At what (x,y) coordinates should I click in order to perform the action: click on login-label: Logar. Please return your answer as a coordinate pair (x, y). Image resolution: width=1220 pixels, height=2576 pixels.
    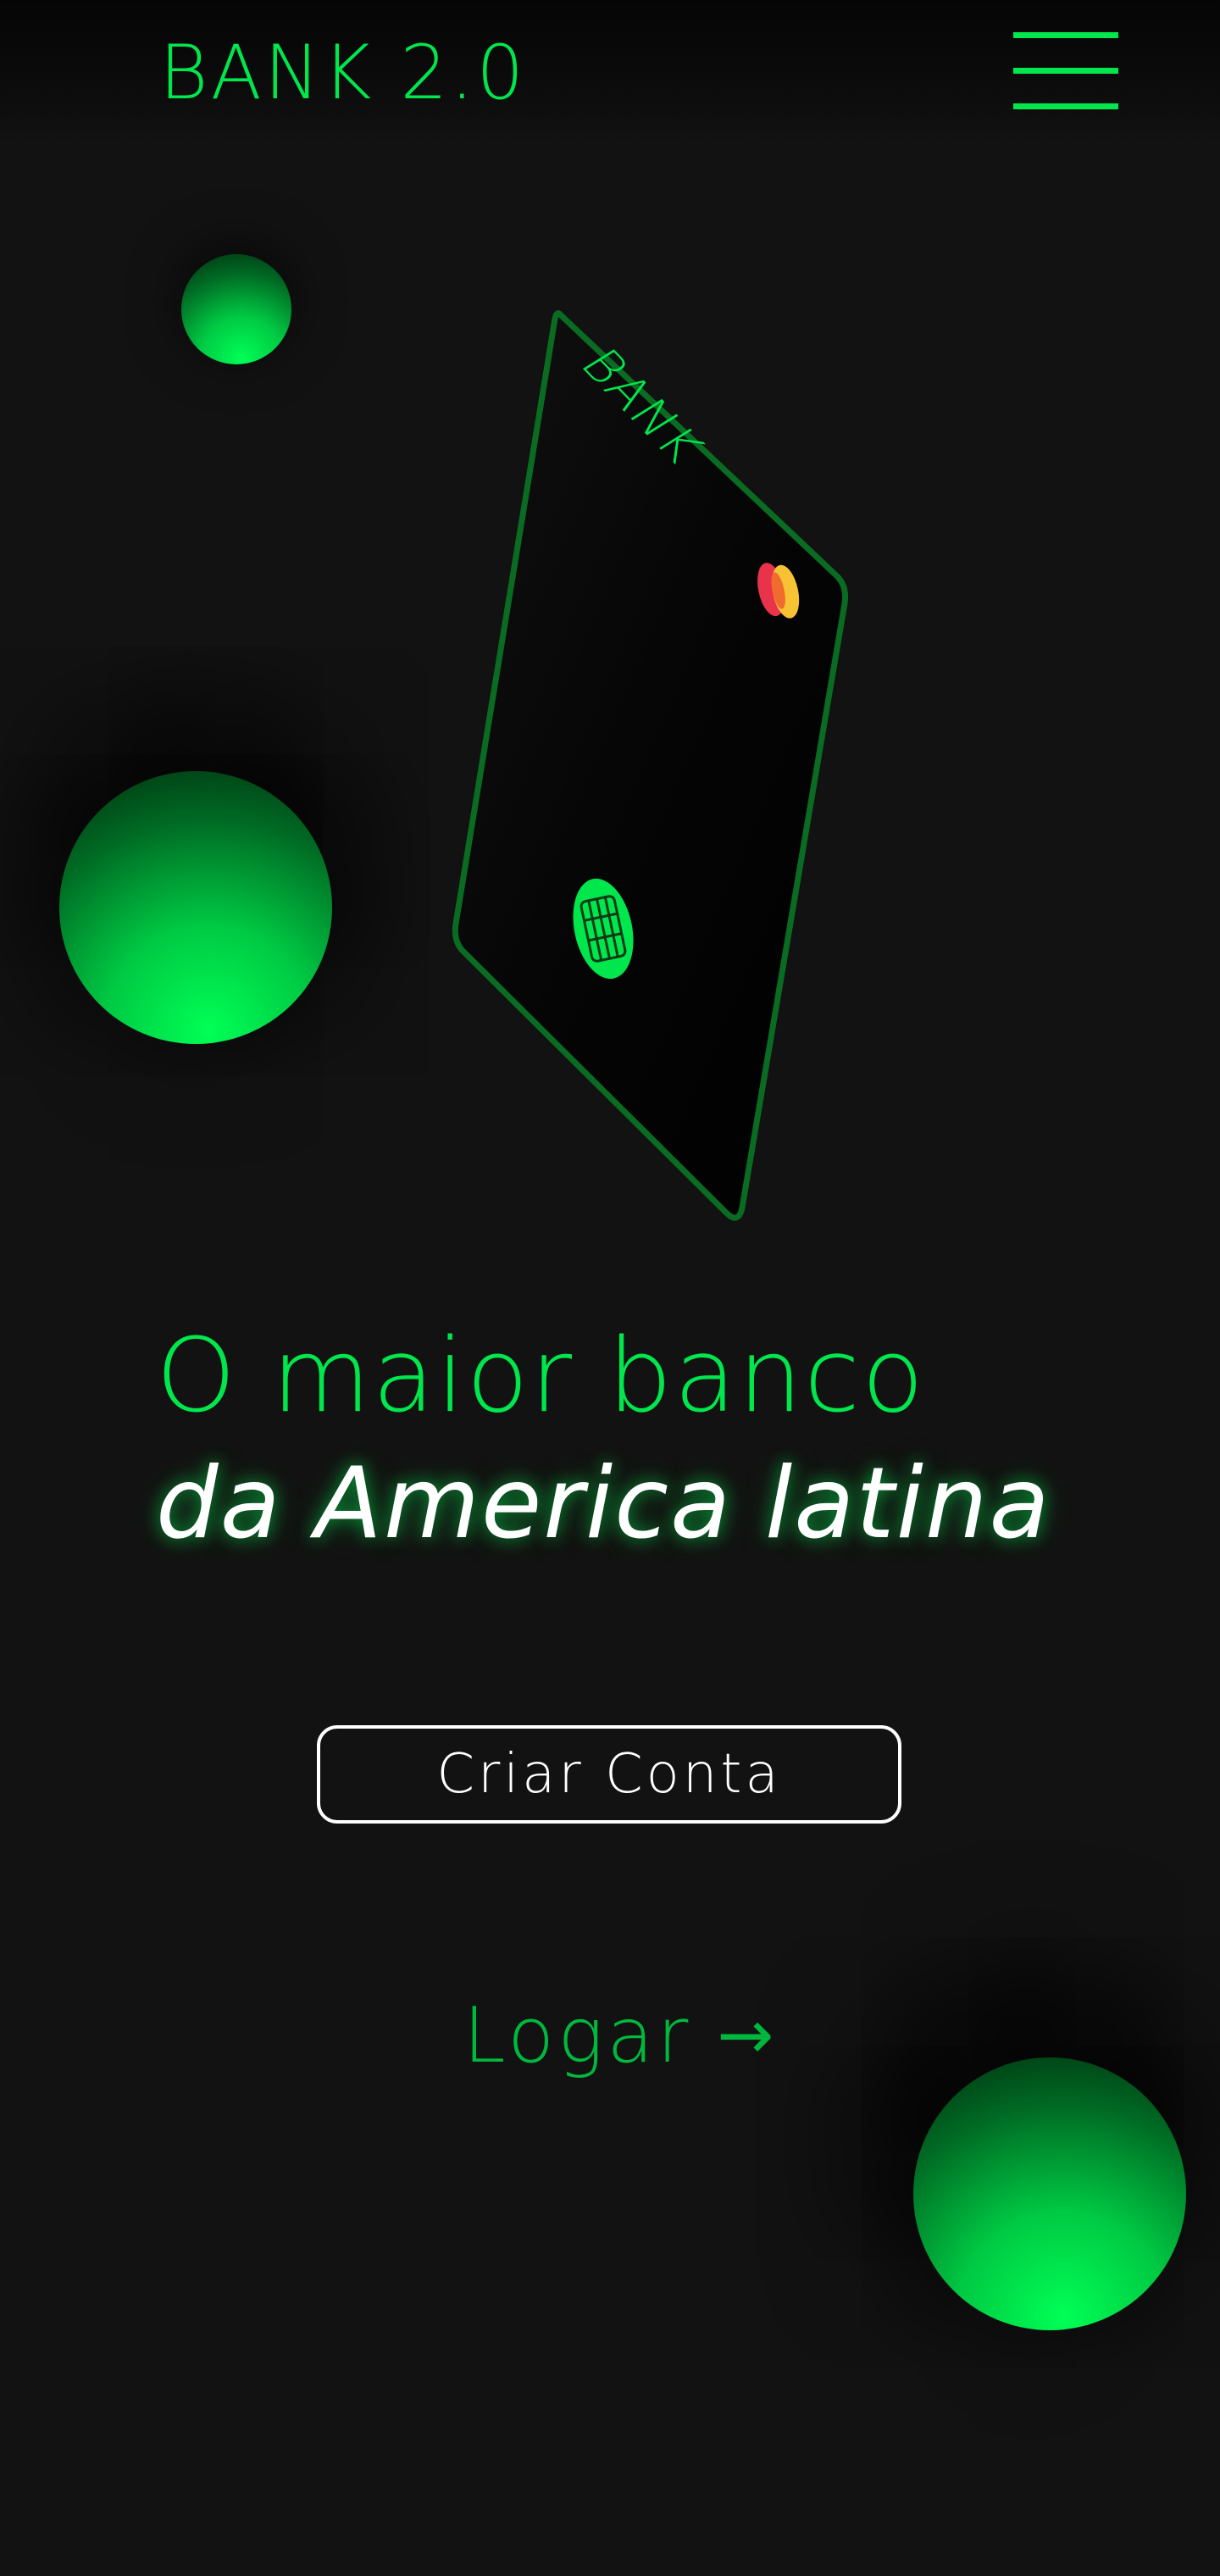
    Looking at the image, I should click on (577, 2035).